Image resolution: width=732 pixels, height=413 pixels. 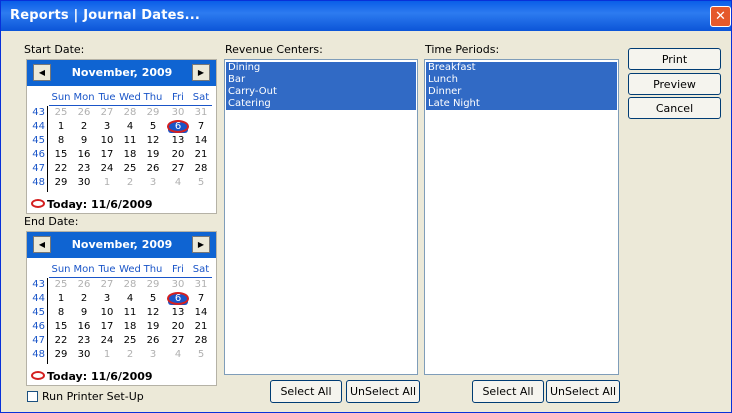 What do you see at coordinates (521, 92) in the screenshot?
I see `list-item: Dinner` at bounding box center [521, 92].